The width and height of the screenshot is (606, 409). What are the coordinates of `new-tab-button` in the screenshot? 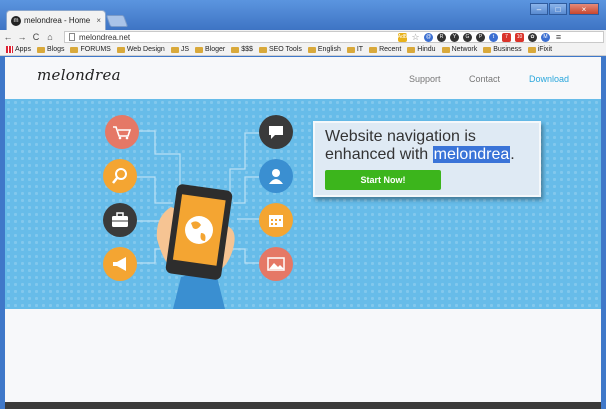 It's located at (117, 21).